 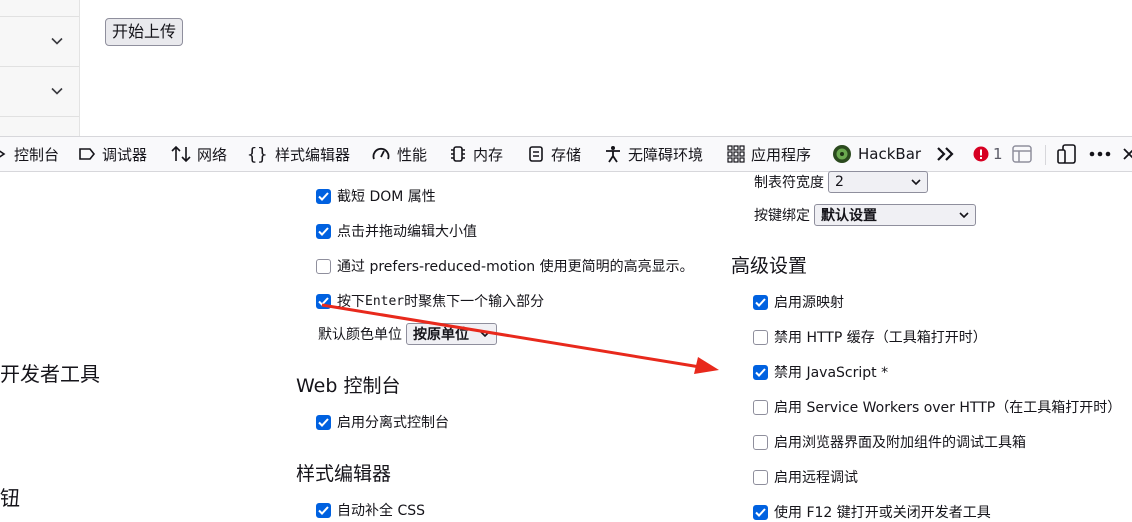 What do you see at coordinates (407, 232) in the screenshot?
I see `option-label: 点击并拖动编辑大小值` at bounding box center [407, 232].